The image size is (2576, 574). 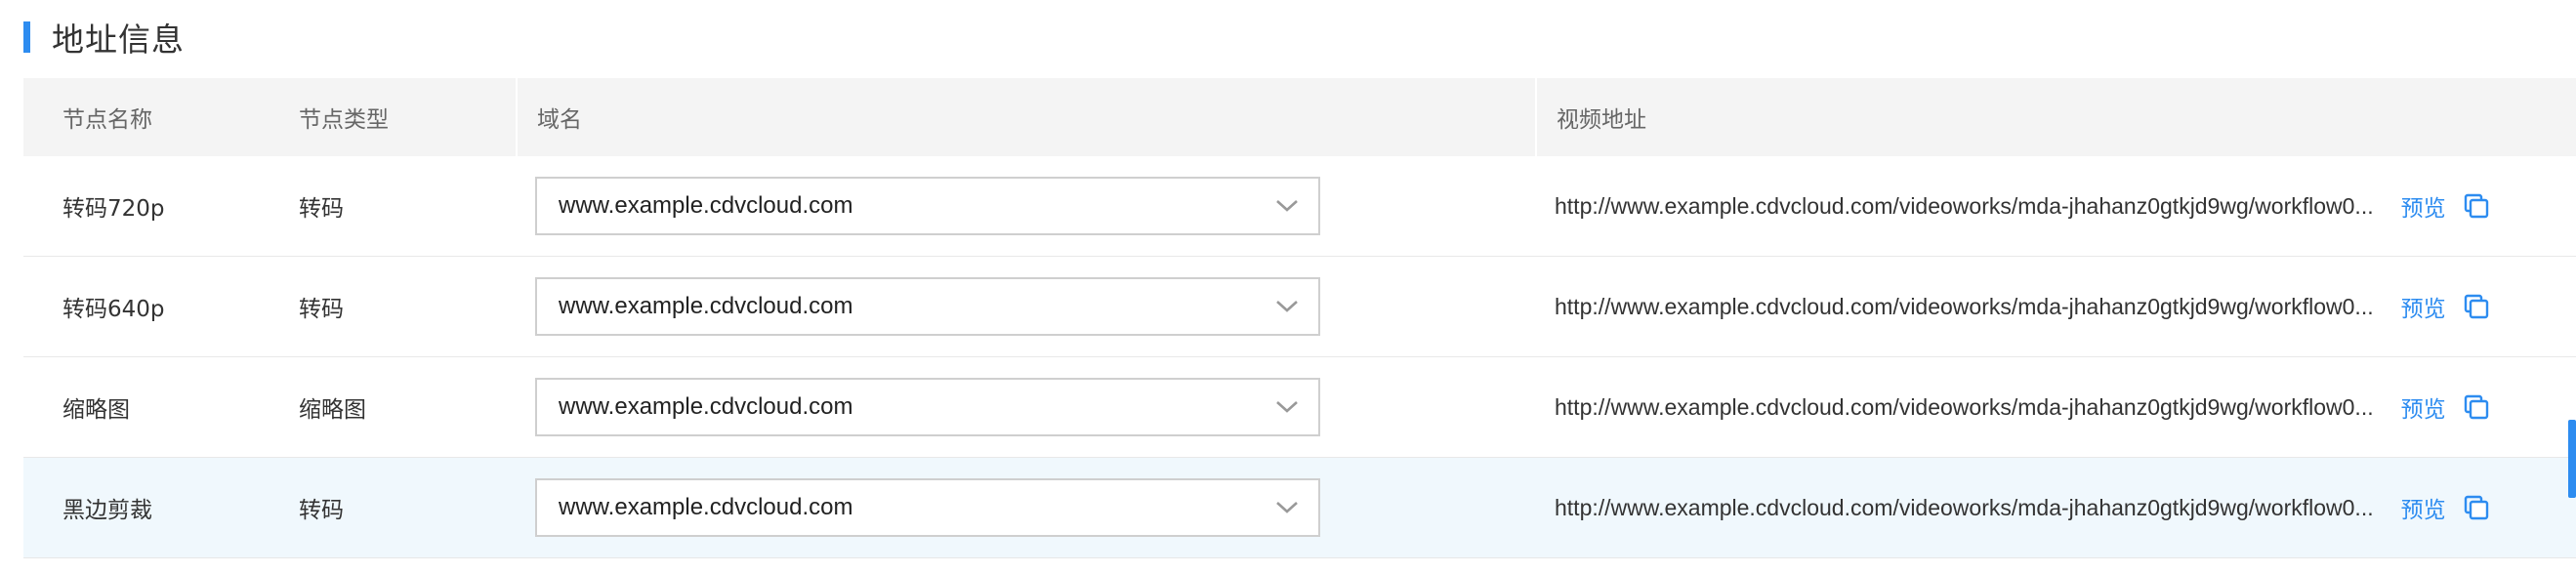 What do you see at coordinates (332, 410) in the screenshot?
I see `node-type: 缩略图` at bounding box center [332, 410].